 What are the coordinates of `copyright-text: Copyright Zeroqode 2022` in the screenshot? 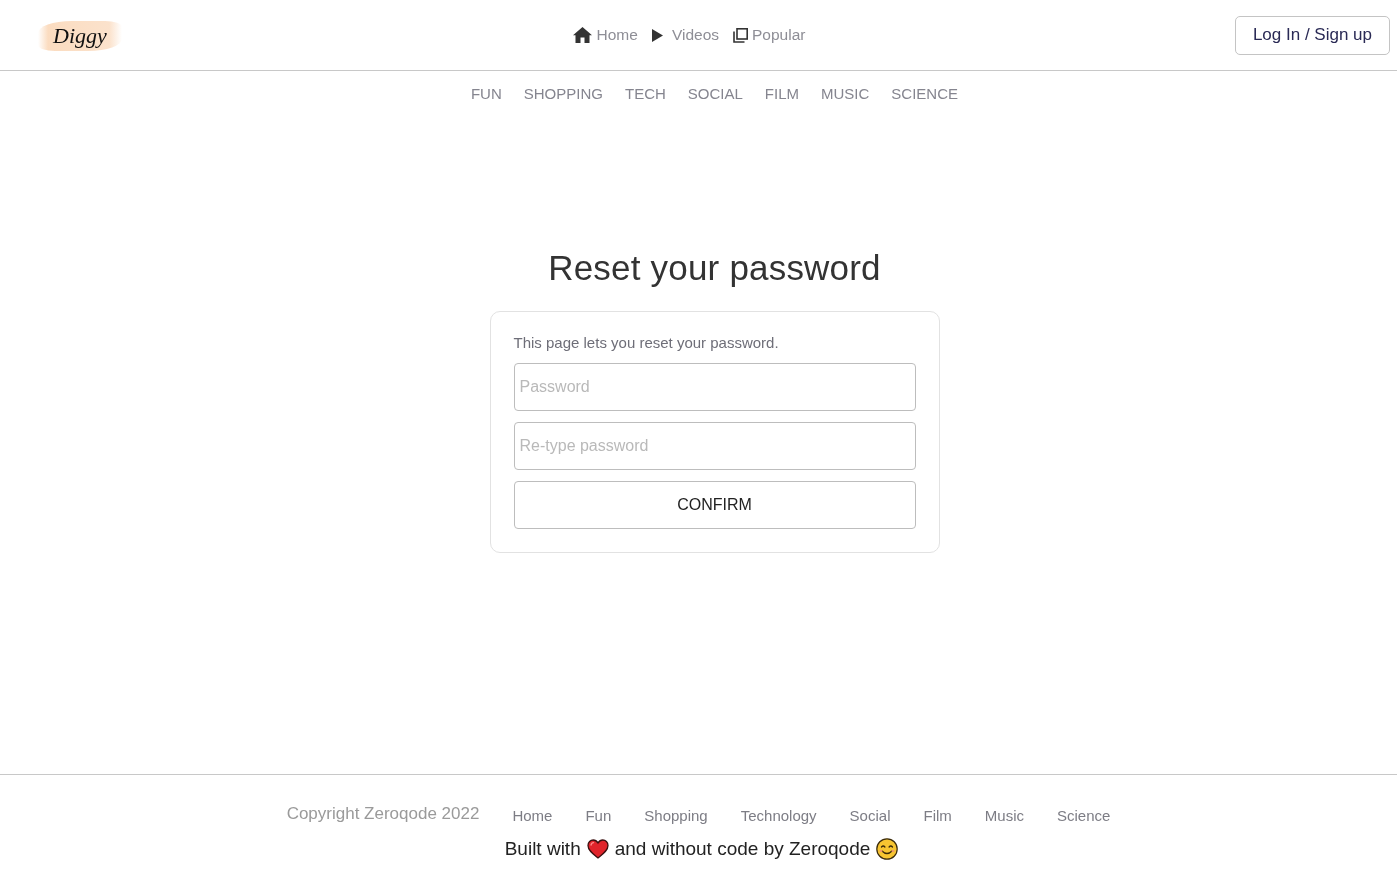 It's located at (383, 814).